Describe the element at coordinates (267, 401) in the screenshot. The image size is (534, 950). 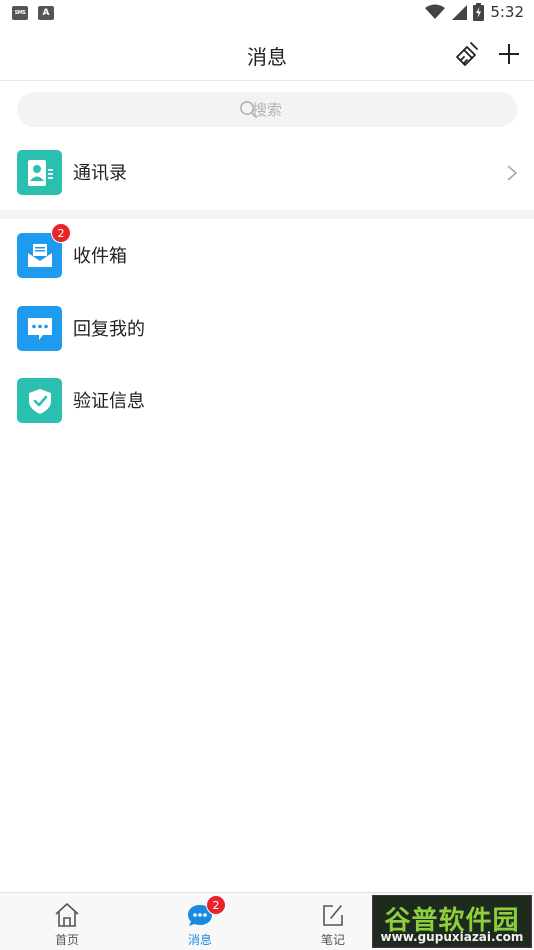
I see `verify-row: 验证信息` at that location.